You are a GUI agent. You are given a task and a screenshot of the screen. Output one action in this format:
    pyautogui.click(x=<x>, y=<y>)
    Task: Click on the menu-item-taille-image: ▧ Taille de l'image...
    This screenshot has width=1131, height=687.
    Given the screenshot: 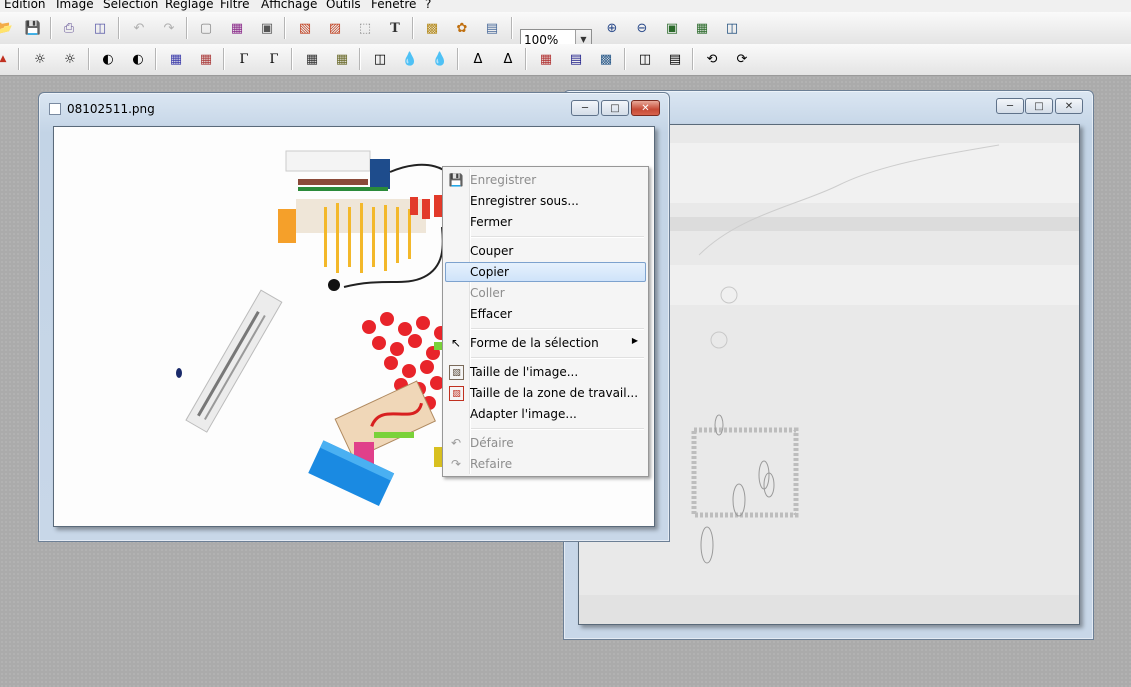 What is the action you would take?
    pyautogui.click(x=545, y=372)
    